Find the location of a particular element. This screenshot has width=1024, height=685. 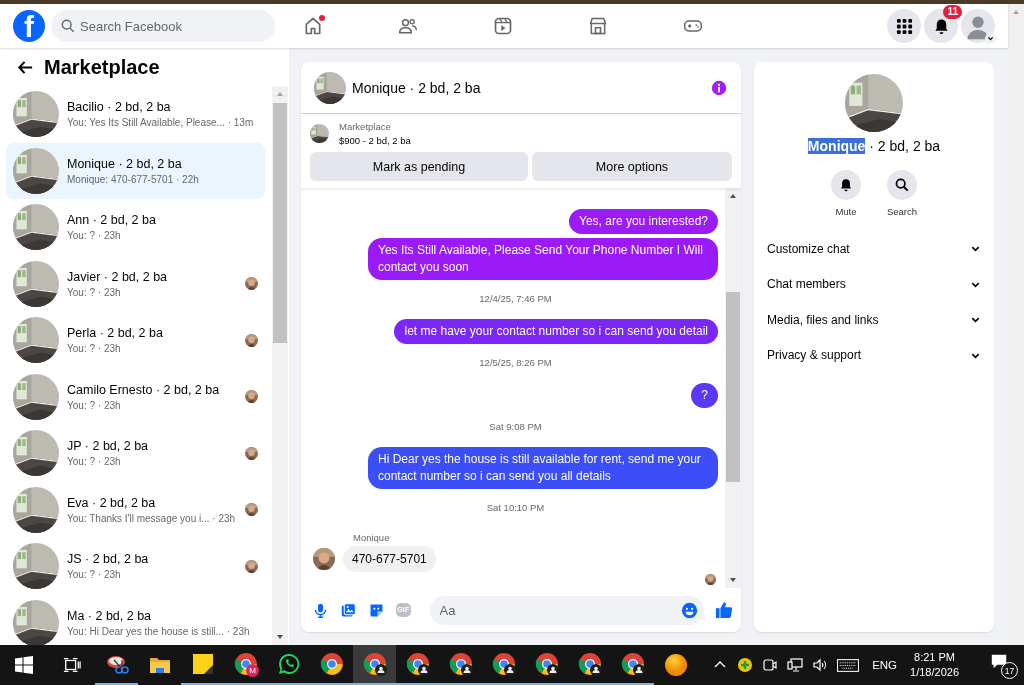

message-field: Aa is located at coordinates (566, 610).